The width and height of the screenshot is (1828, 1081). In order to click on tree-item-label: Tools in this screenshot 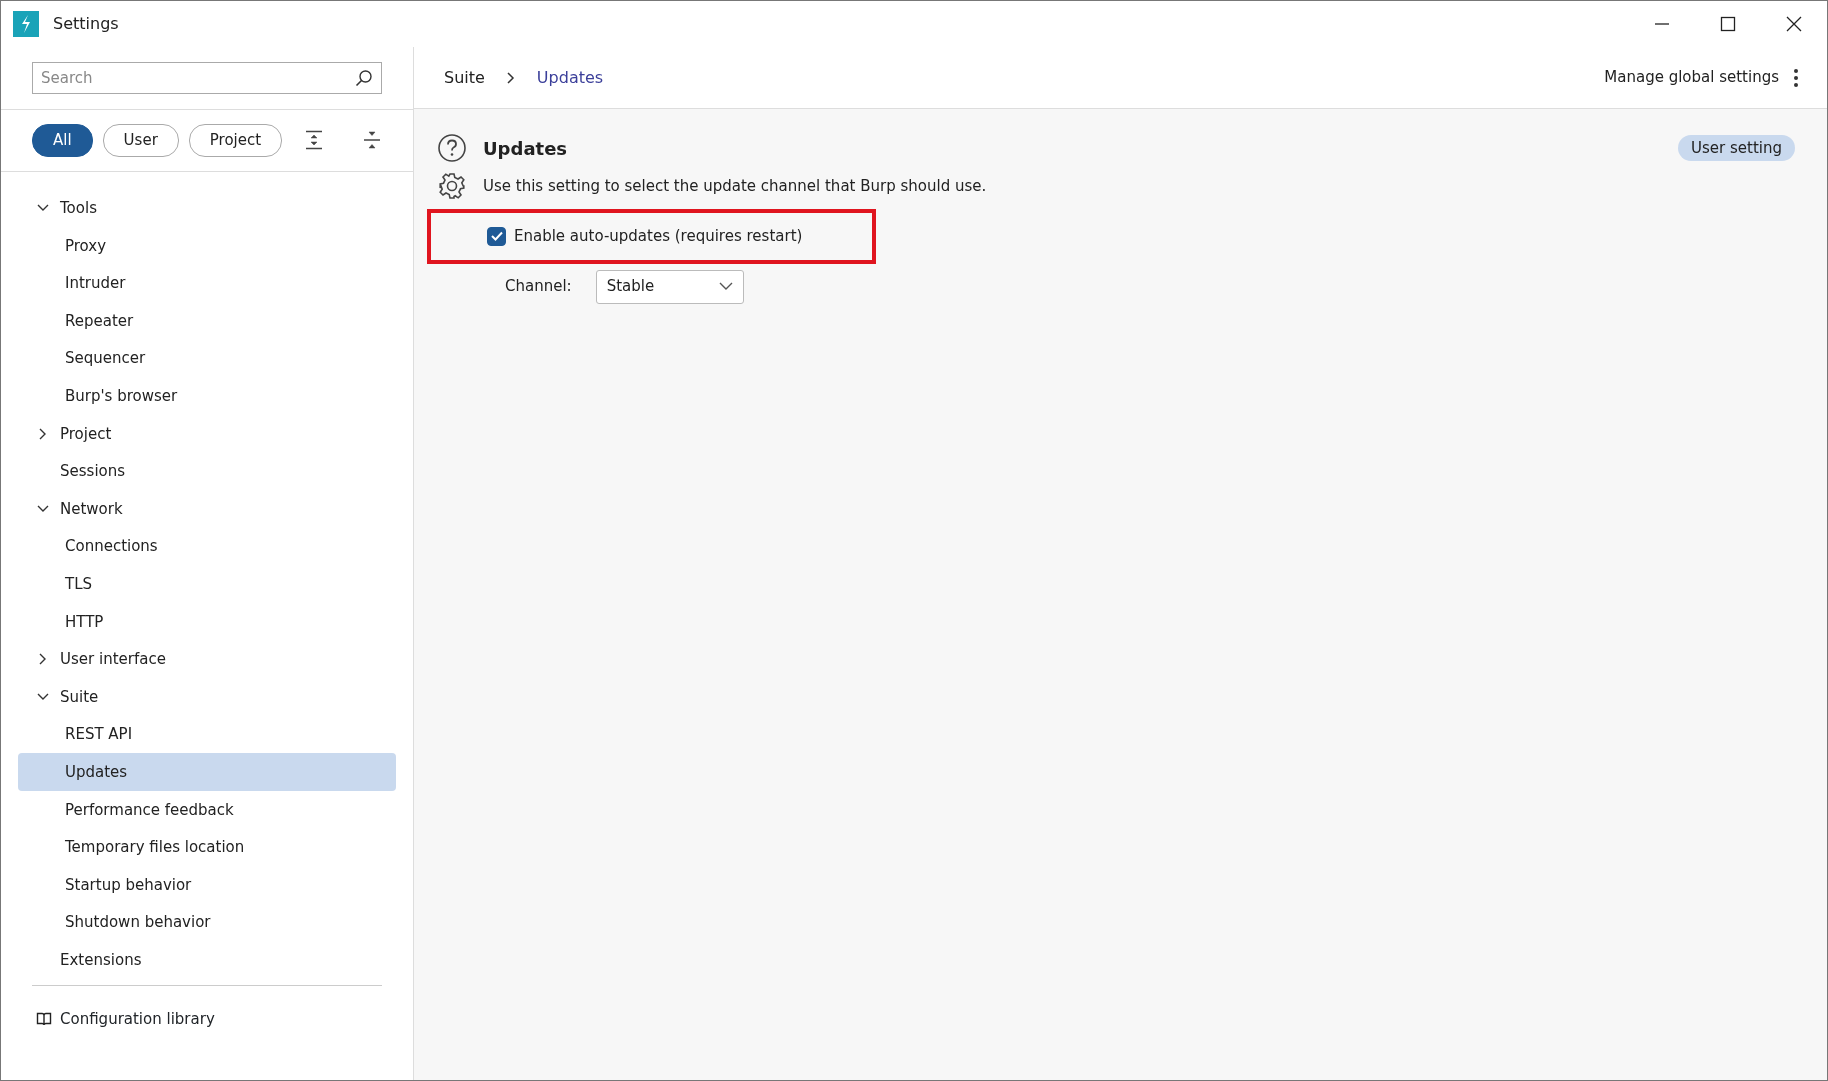, I will do `click(78, 209)`.